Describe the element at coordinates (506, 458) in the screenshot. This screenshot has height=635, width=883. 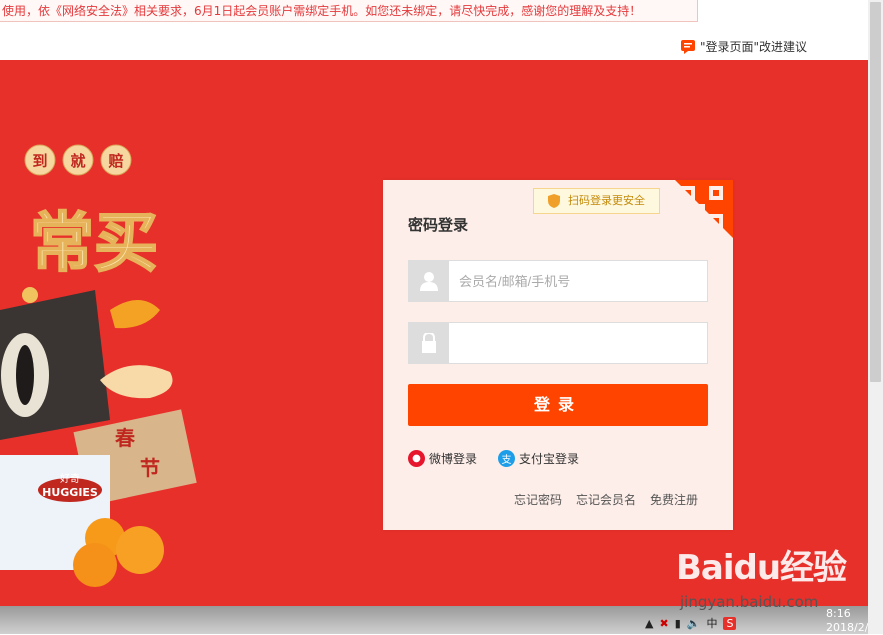
I see `alipay-icon: 支` at that location.